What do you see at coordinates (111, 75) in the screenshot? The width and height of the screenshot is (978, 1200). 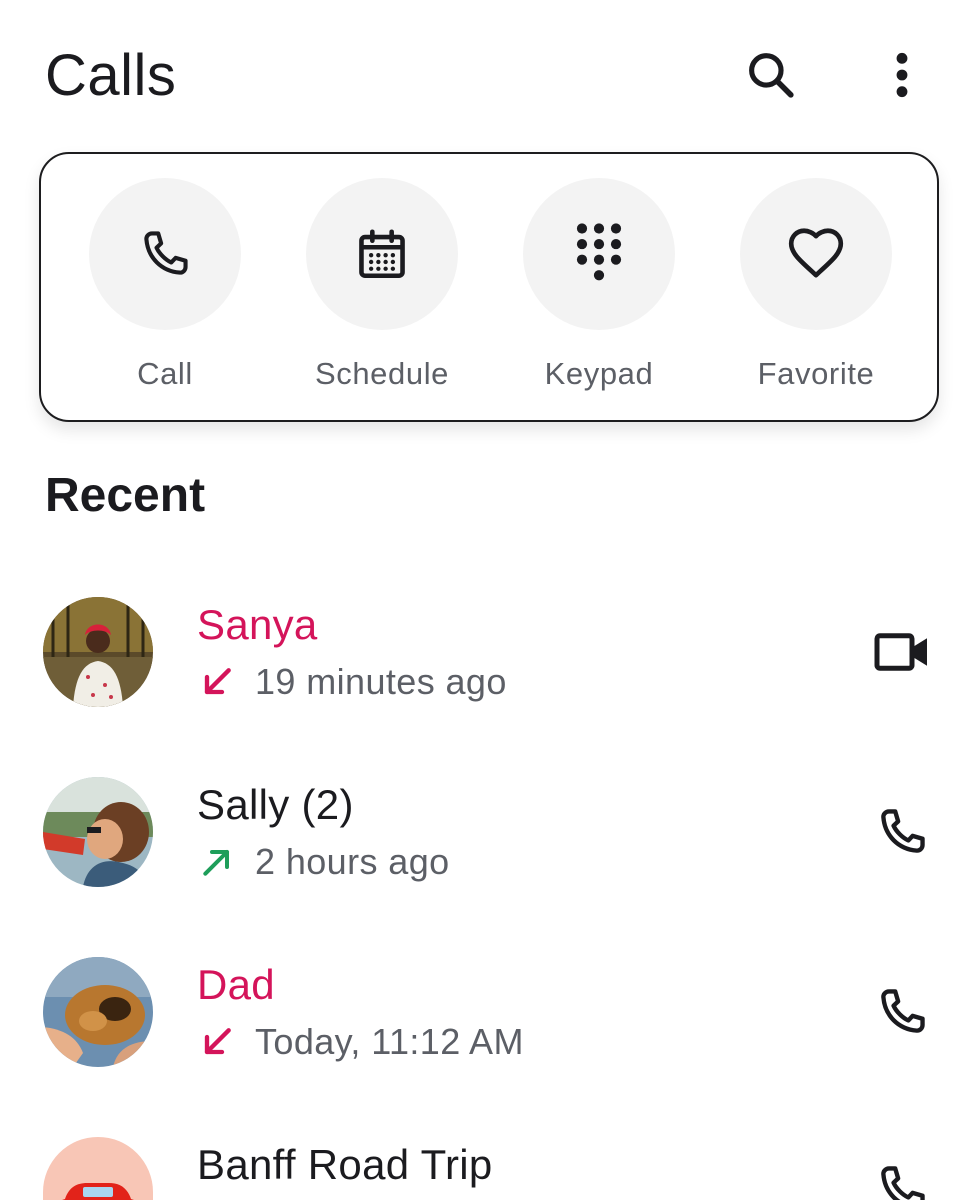 I see `page-title: Calls` at bounding box center [111, 75].